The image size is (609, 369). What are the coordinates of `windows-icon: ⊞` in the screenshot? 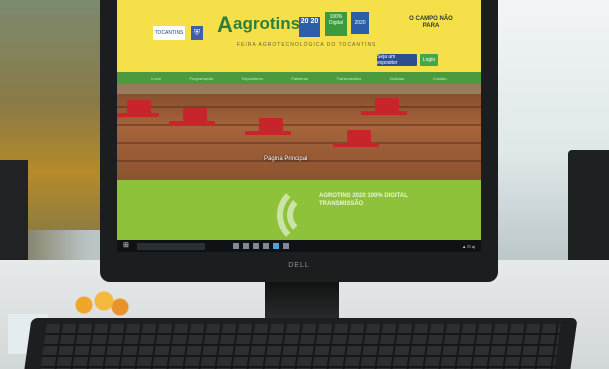 It's located at (128, 246).